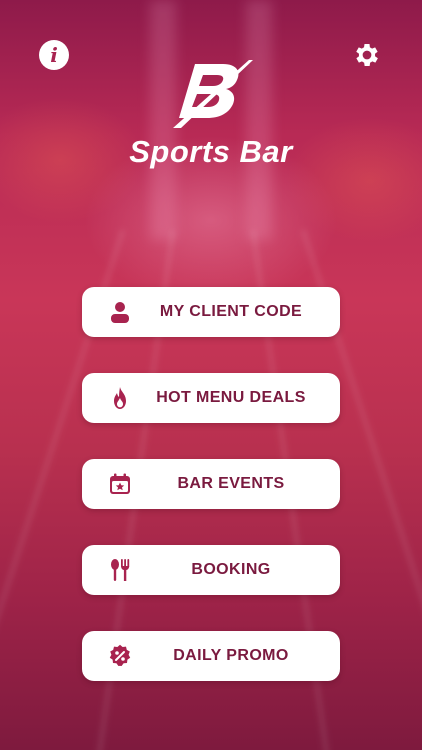 The width and height of the screenshot is (422, 750). I want to click on hot-menu-deals-button: HOT MENU DEALS, so click(211, 398).